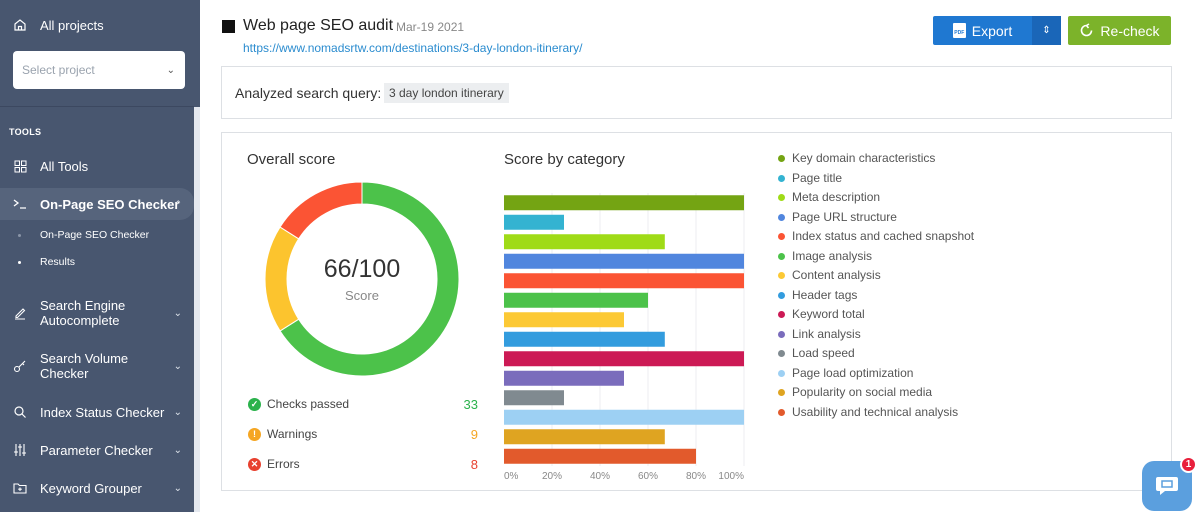 The height and width of the screenshot is (512, 1200). What do you see at coordinates (102, 412) in the screenshot?
I see `sidebar-item-label: Index Status Checker` at bounding box center [102, 412].